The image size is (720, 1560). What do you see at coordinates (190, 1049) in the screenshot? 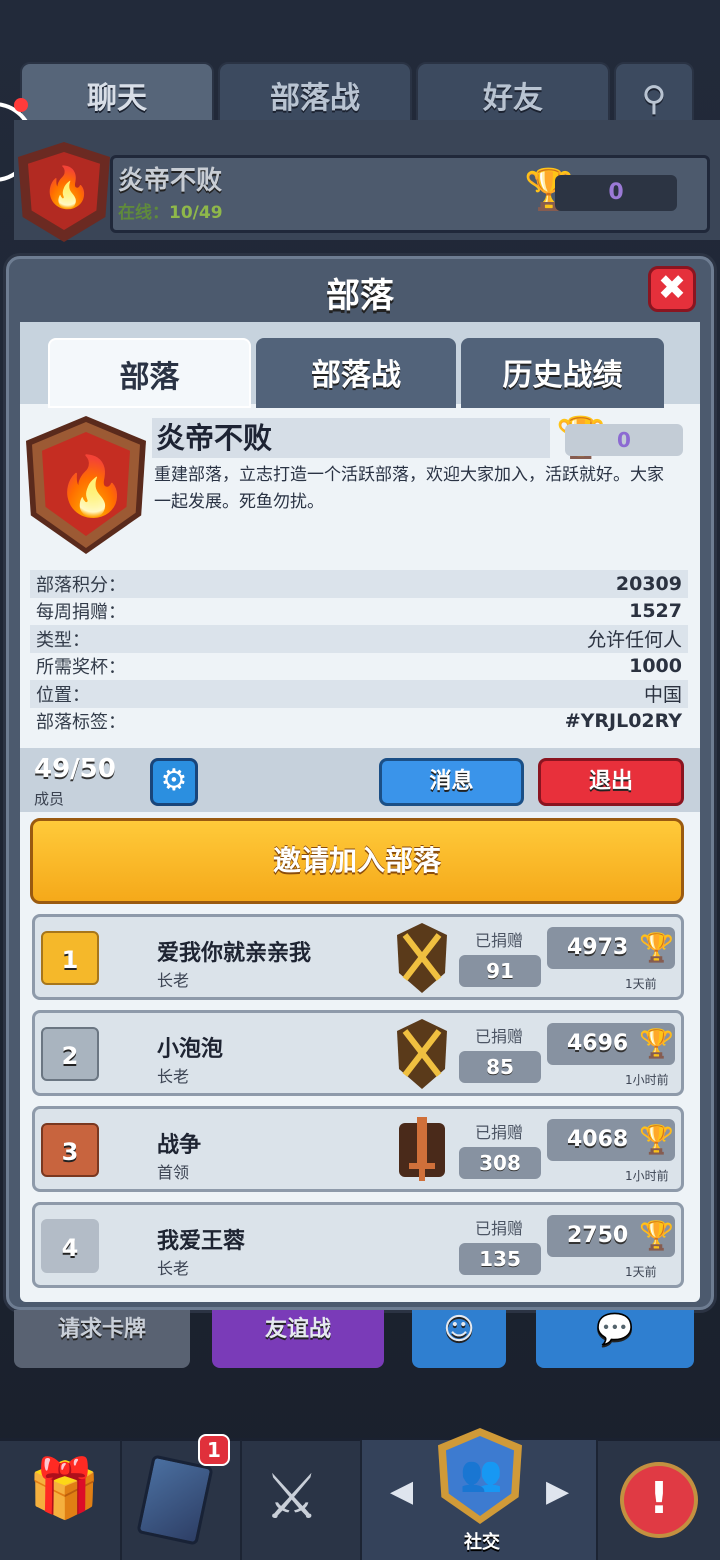
I see `member-name: 小泡泡` at bounding box center [190, 1049].